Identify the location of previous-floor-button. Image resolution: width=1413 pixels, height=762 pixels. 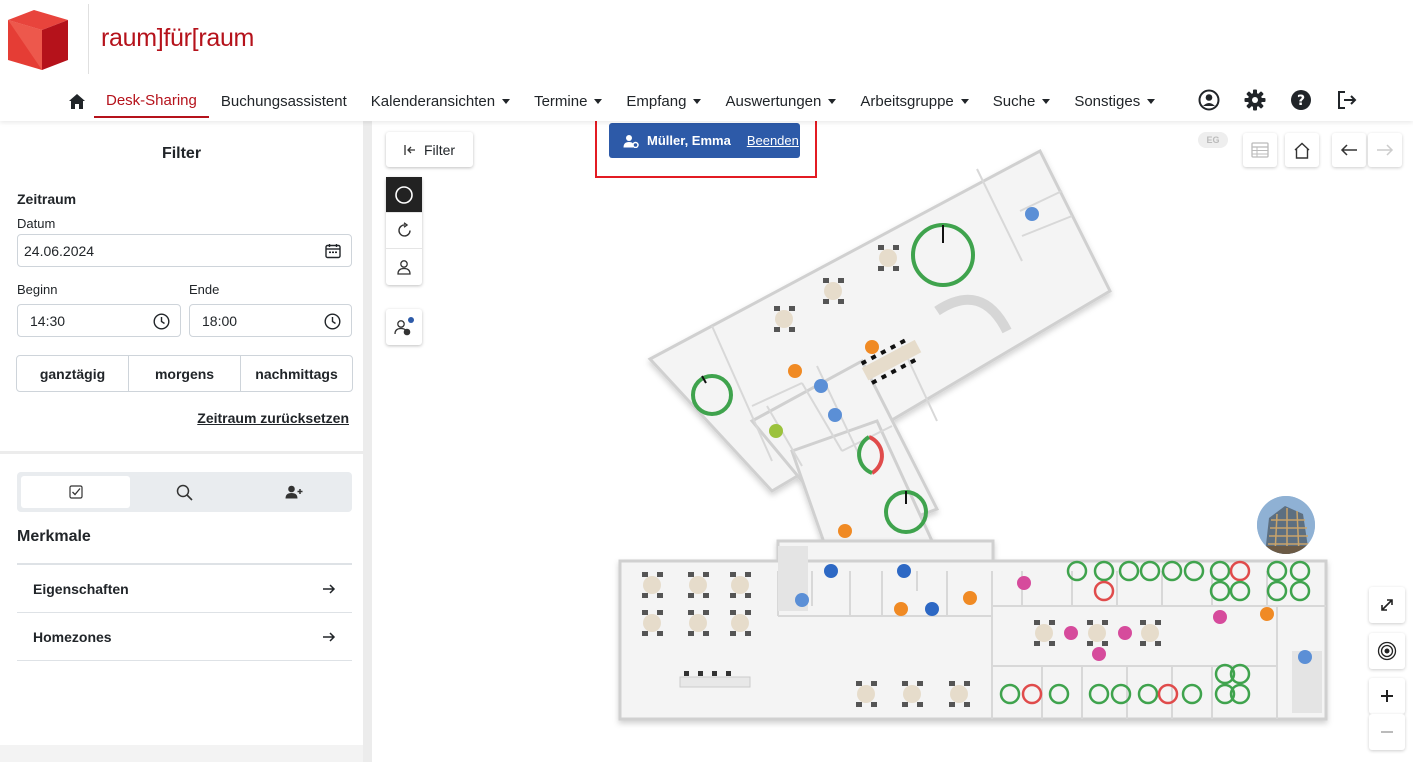
(1349, 150).